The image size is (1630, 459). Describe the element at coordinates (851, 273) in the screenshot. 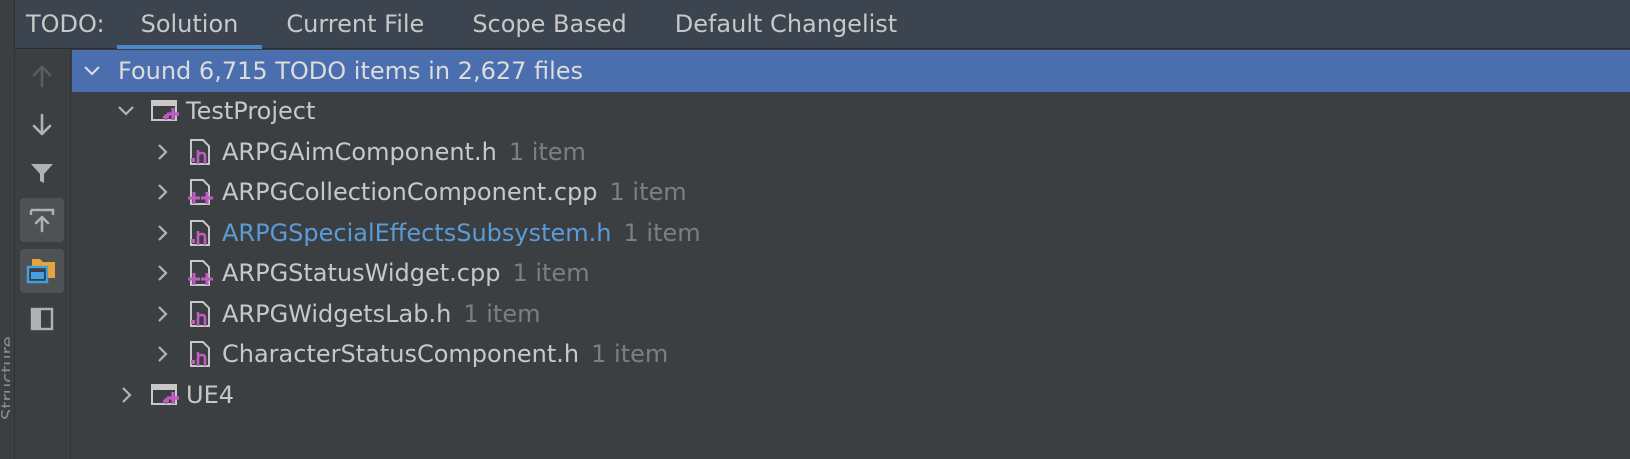

I see `tree-file-row: ARPGStatusWidget.cpp 1 item` at that location.